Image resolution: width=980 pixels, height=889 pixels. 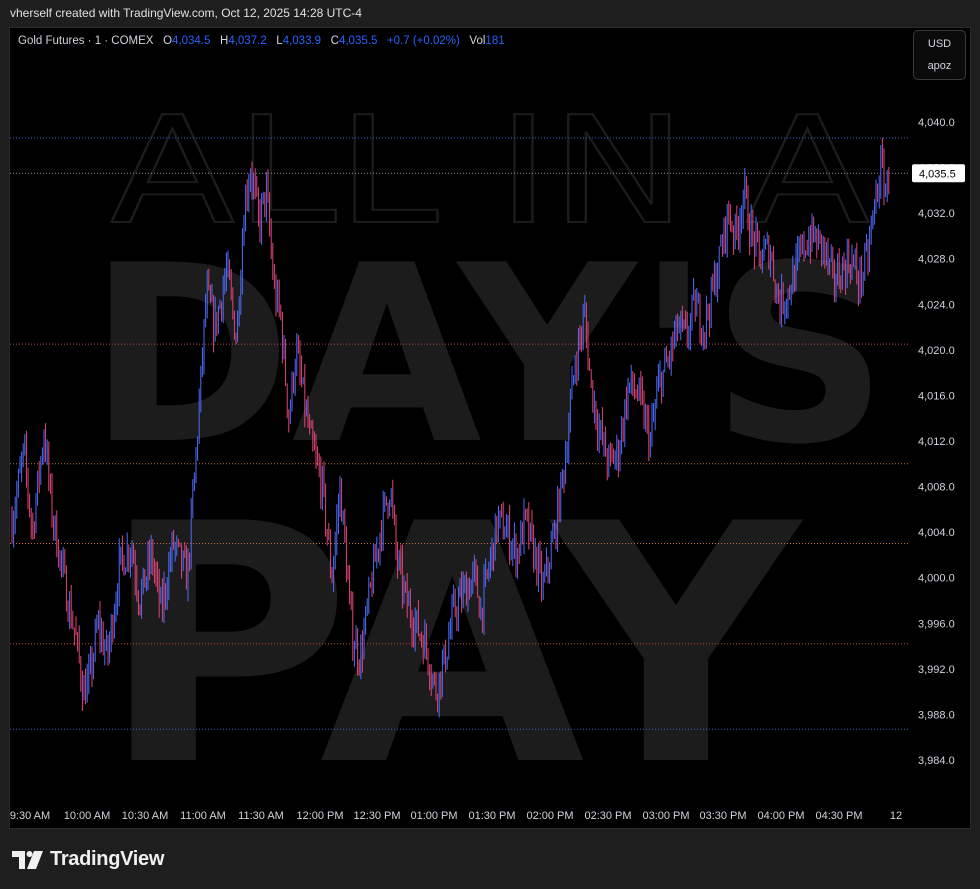 What do you see at coordinates (495, 41) in the screenshot?
I see `legend-volume: 181` at bounding box center [495, 41].